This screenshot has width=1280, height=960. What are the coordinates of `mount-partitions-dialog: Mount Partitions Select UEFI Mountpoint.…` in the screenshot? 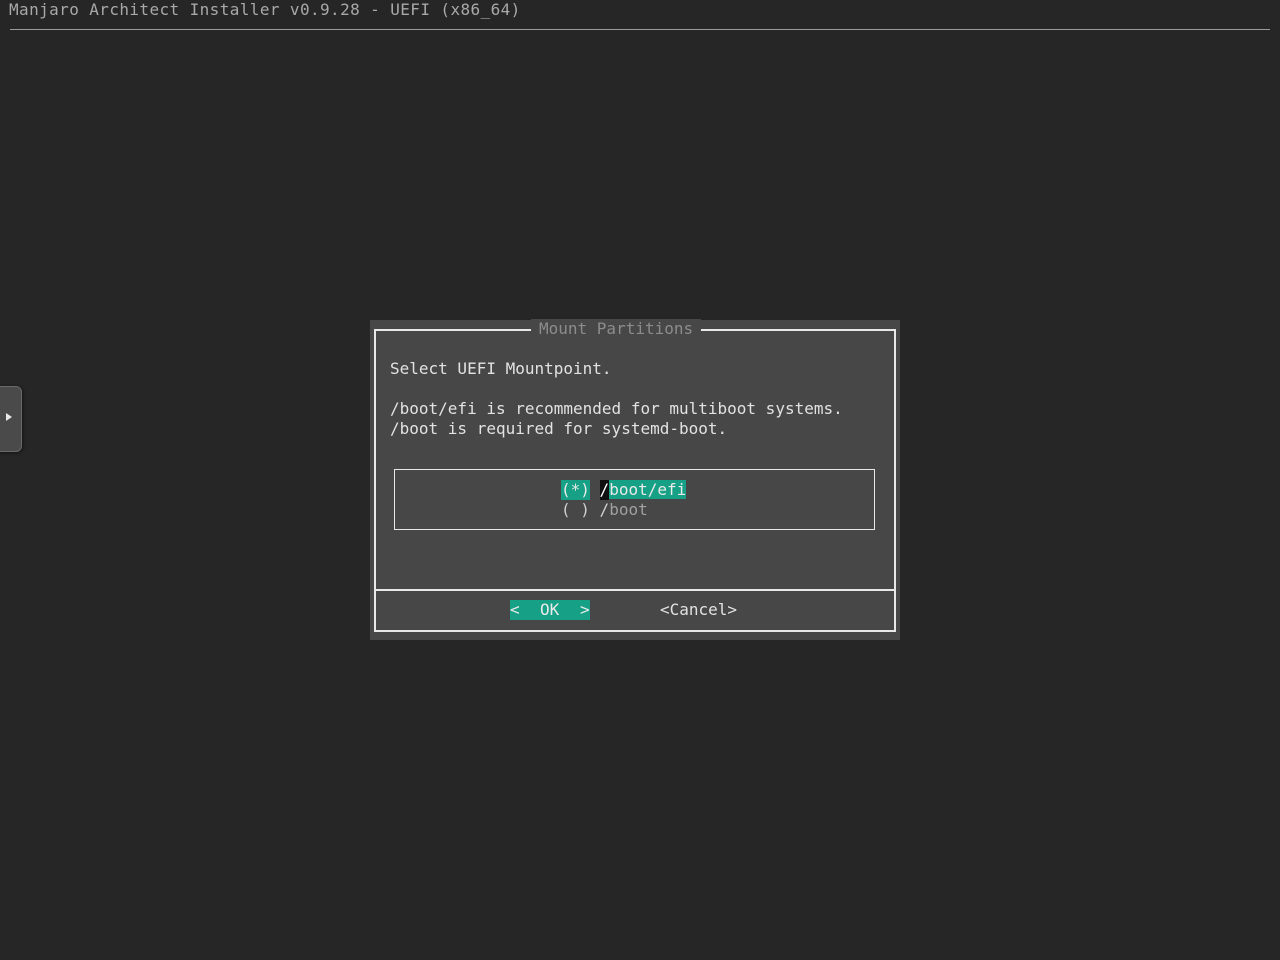 It's located at (635, 479).